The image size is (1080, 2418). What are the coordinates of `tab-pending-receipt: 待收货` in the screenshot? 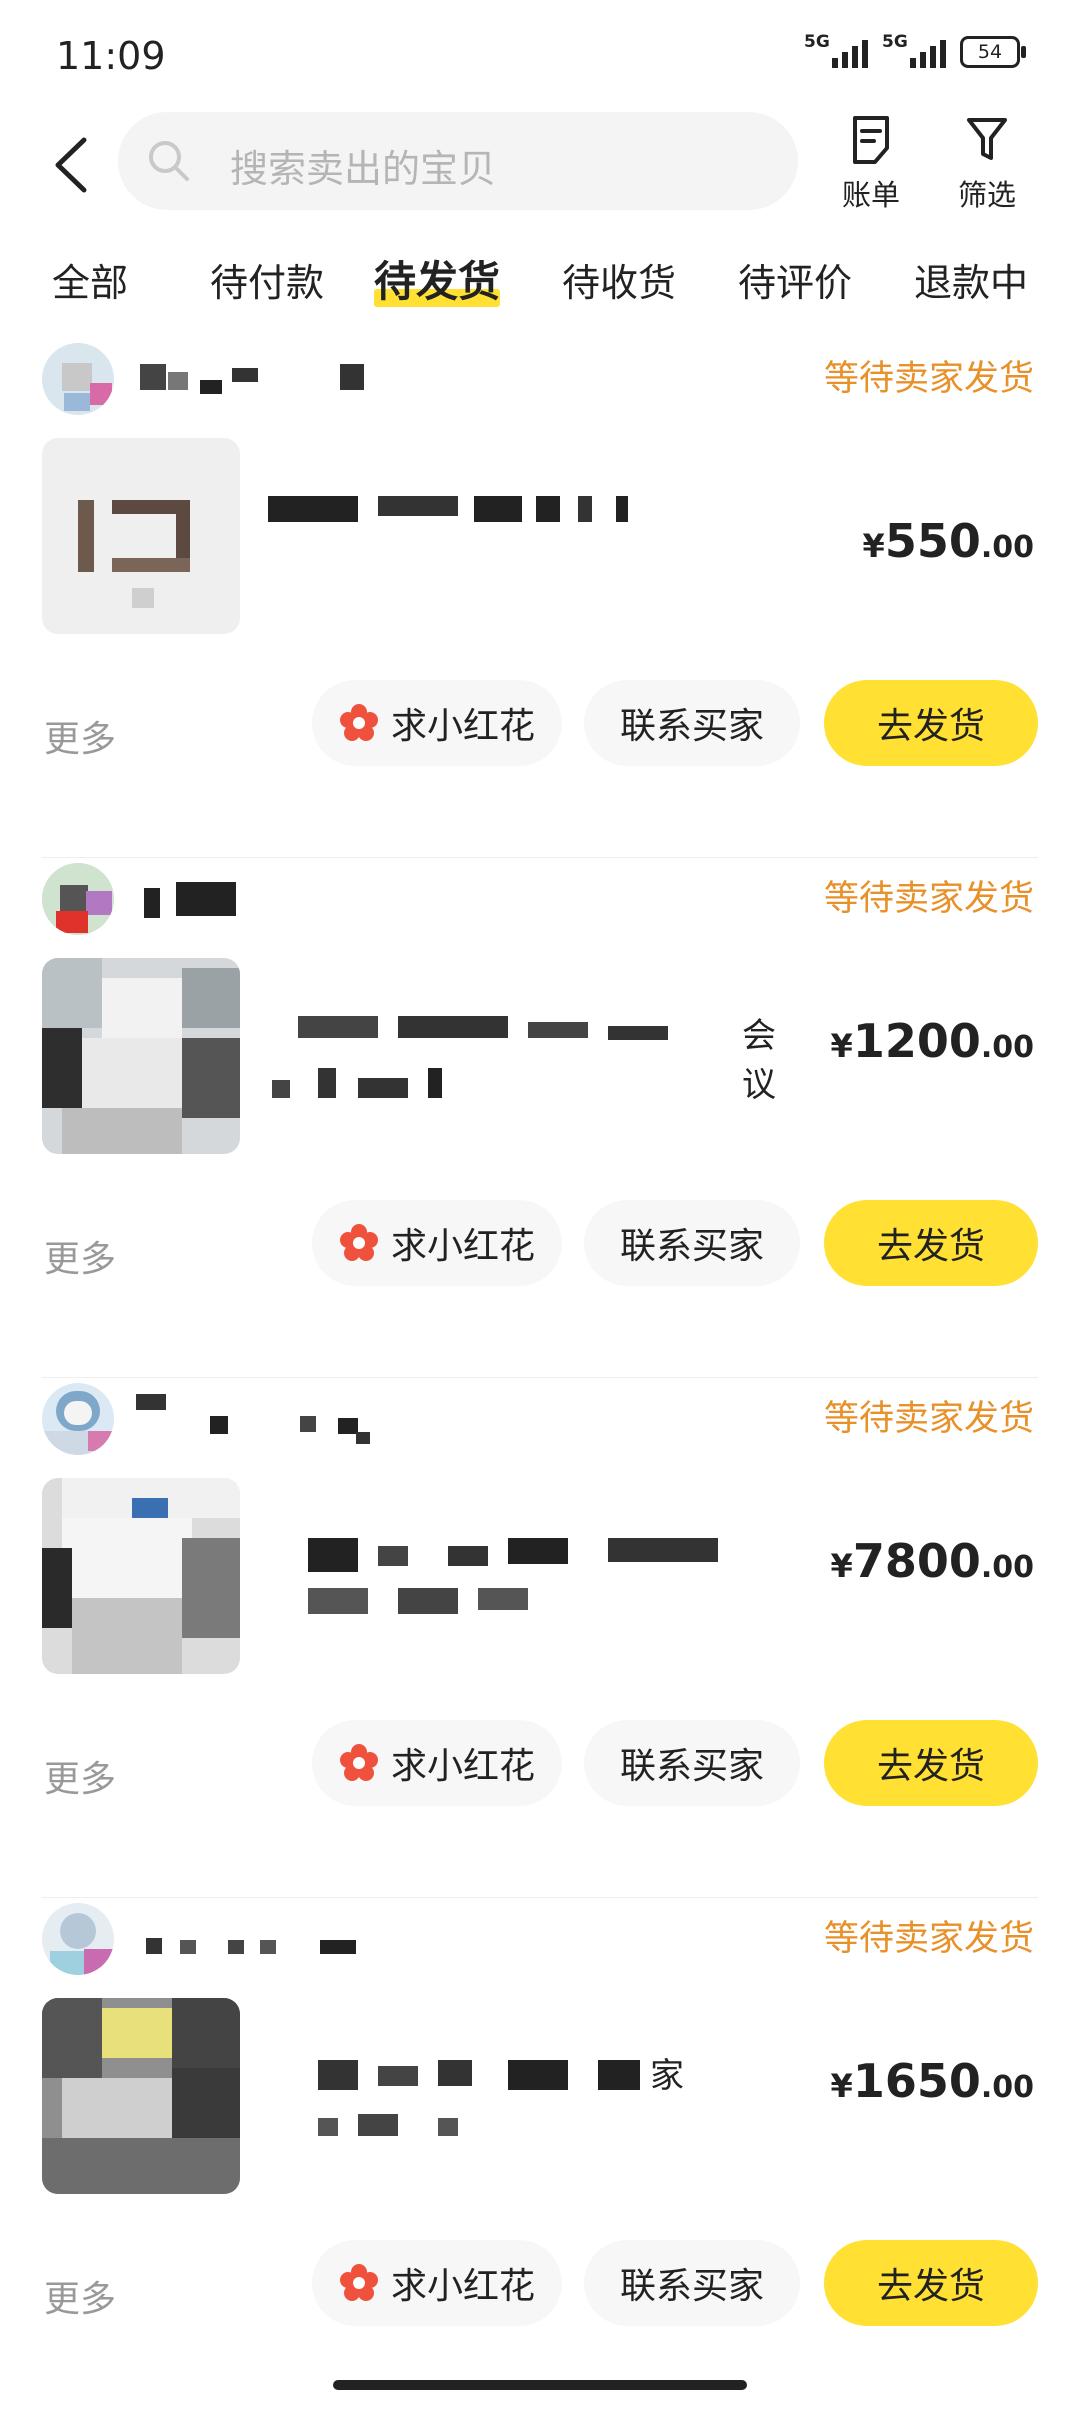 It's located at (619, 279).